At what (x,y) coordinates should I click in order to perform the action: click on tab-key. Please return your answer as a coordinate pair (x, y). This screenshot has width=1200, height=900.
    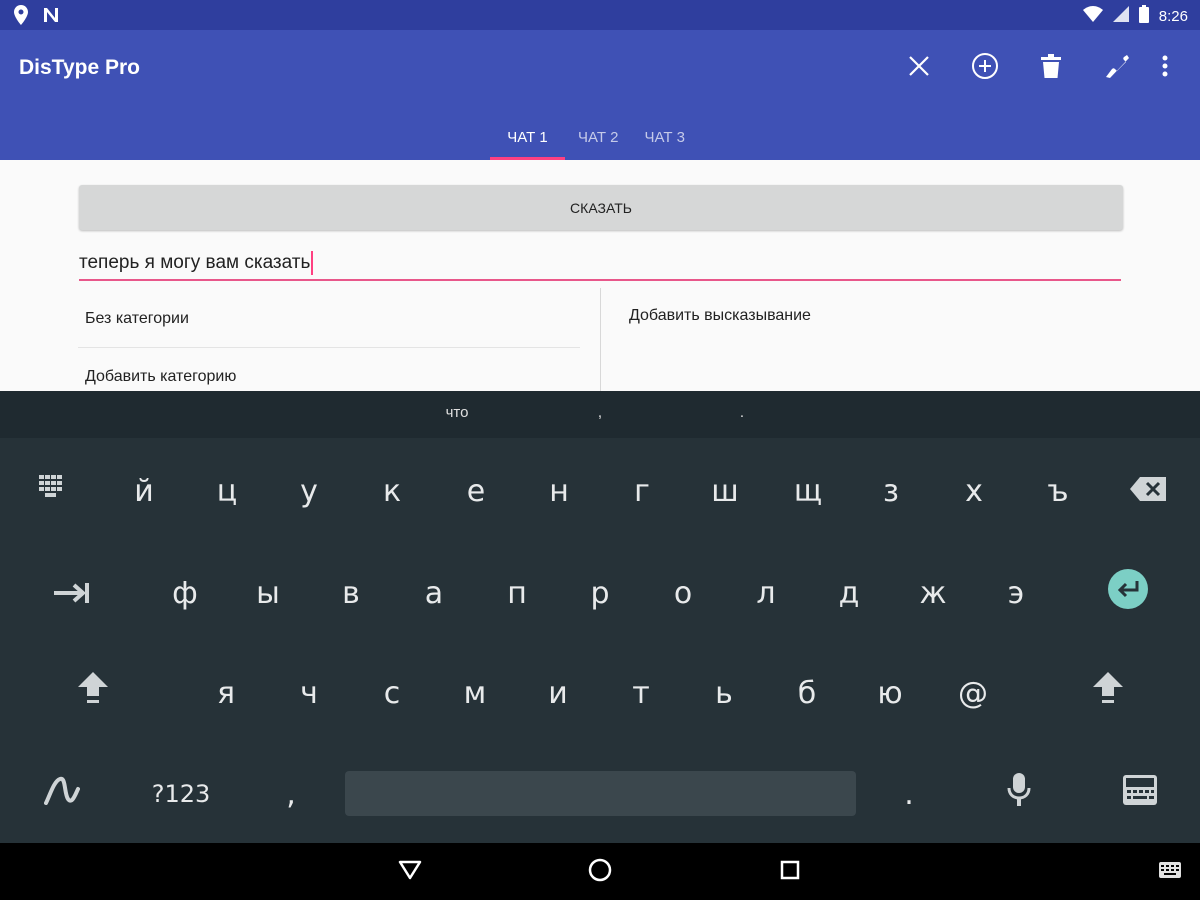
    Looking at the image, I should click on (72, 593).